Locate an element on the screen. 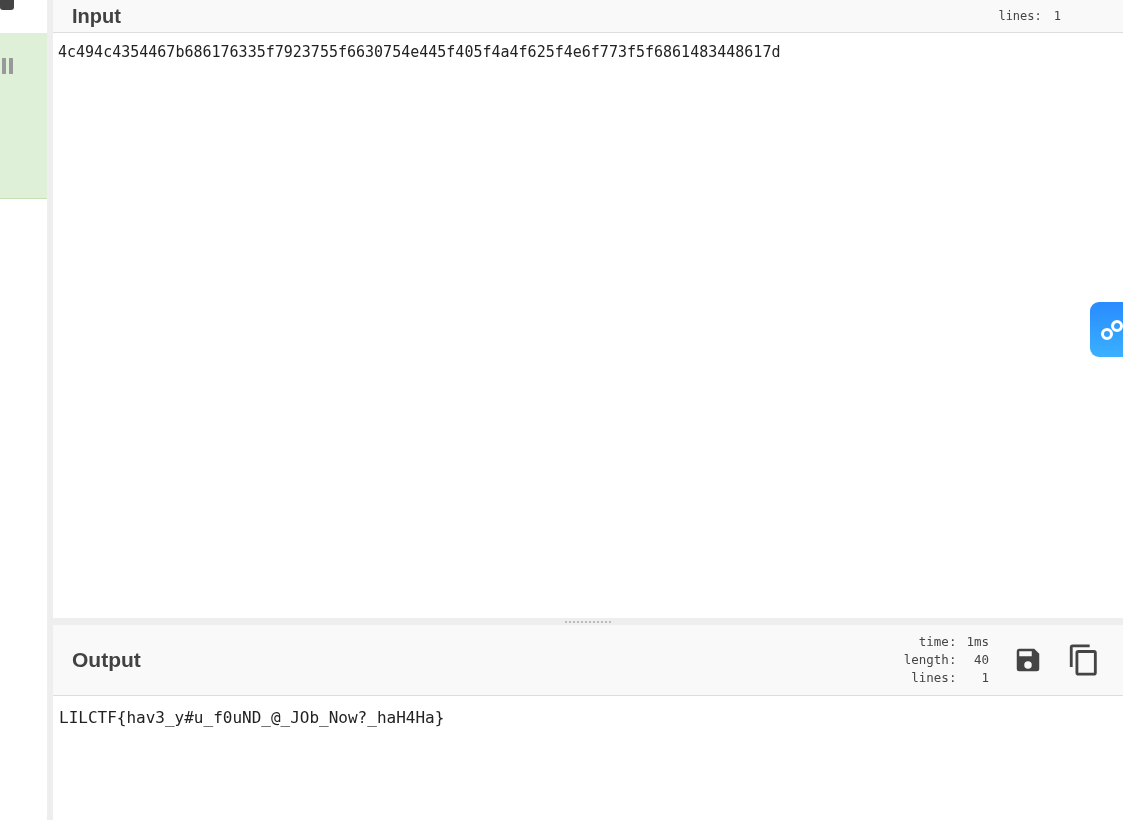 Image resolution: width=1123 pixels, height=820 pixels. link-icon is located at coordinates (1111, 329).